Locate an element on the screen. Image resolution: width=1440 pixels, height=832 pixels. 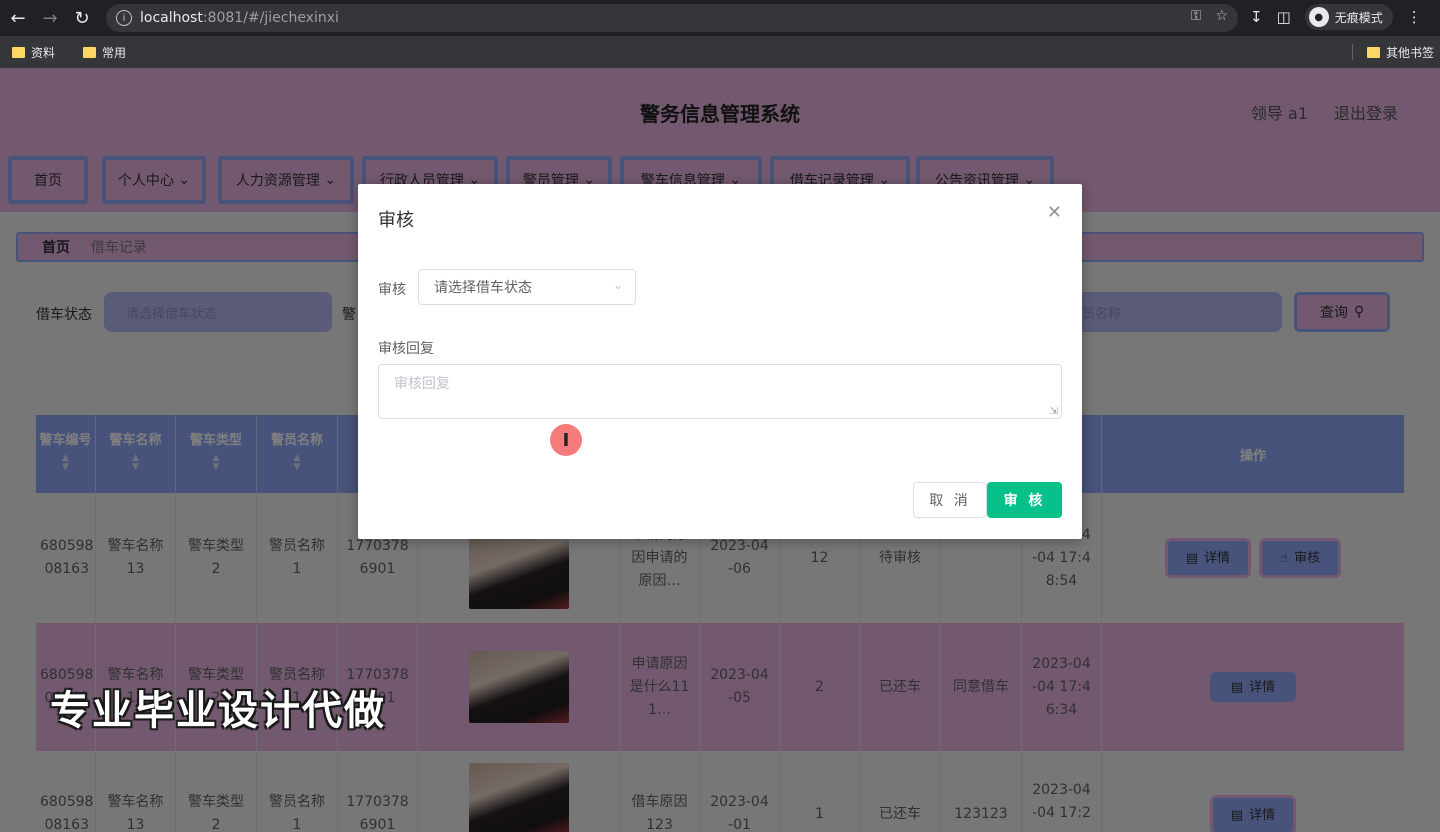
review-status-select: 请选择借车状态 ⌄ is located at coordinates (527, 287).